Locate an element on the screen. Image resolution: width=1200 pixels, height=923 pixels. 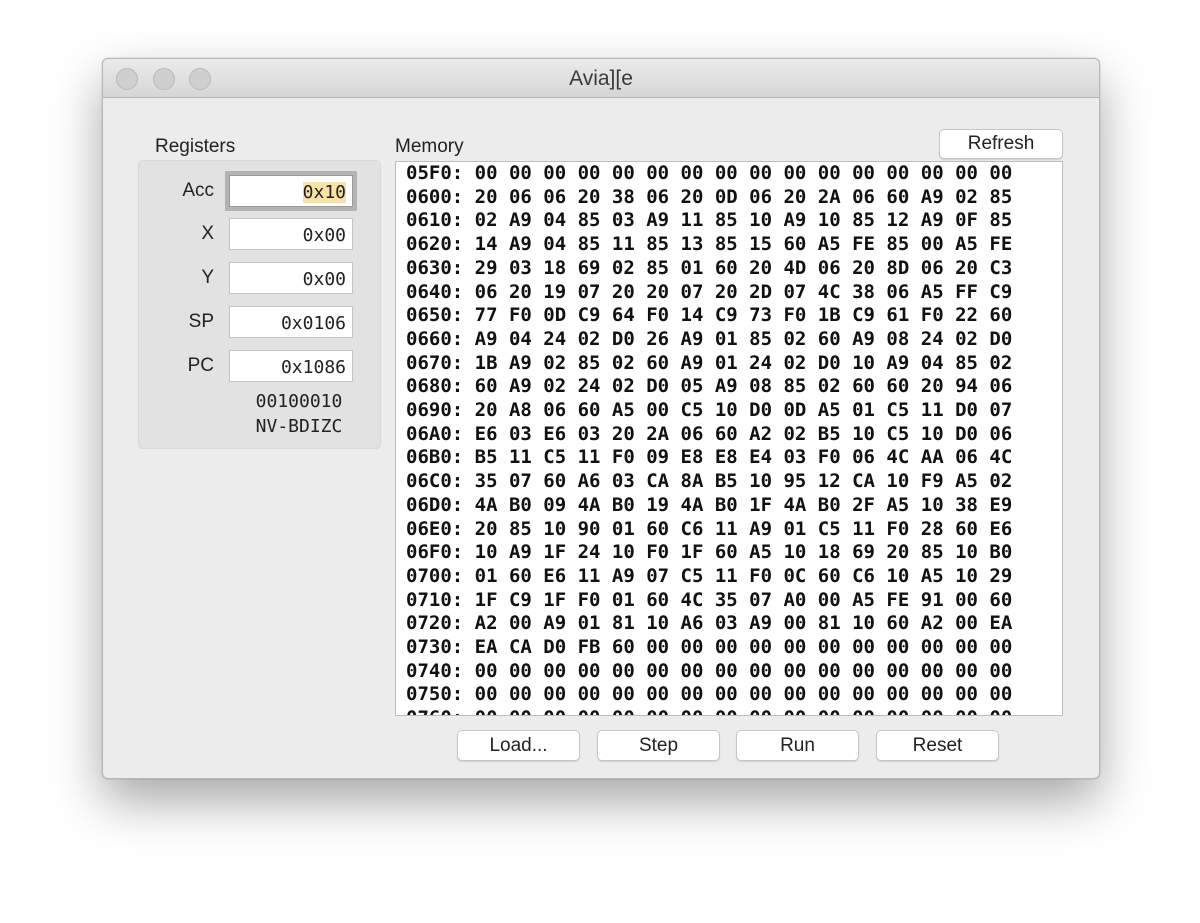
memory-label: Memory is located at coordinates (429, 146).